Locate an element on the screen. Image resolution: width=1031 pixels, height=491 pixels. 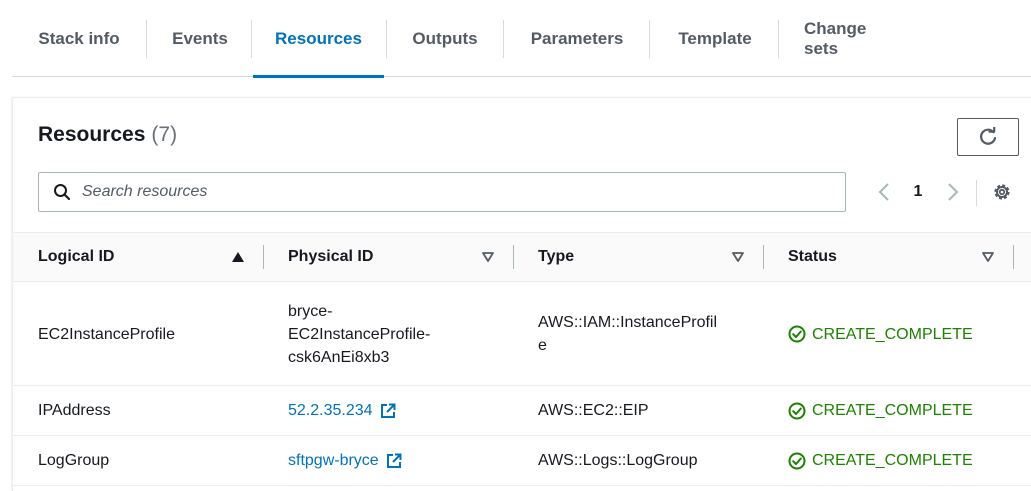
gear-icon is located at coordinates (1002, 192).